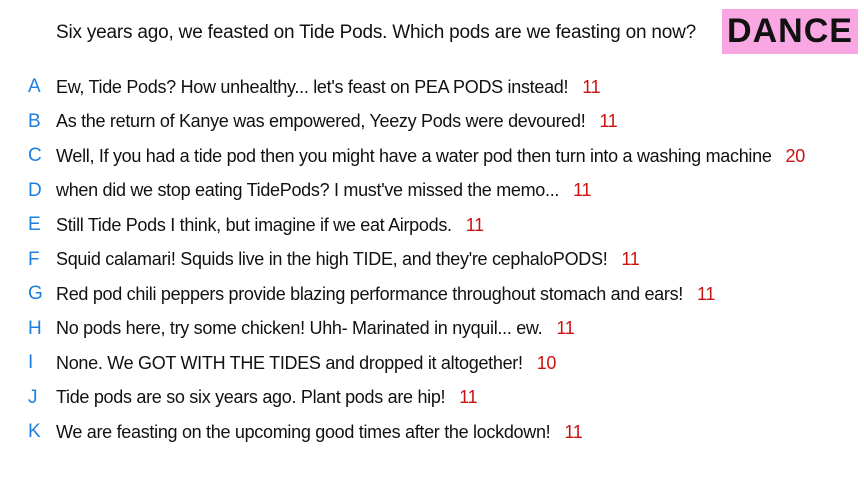 Image resolution: width=864 pixels, height=482 pixels. What do you see at coordinates (33, 397) in the screenshot?
I see `answer-letter: J` at bounding box center [33, 397].